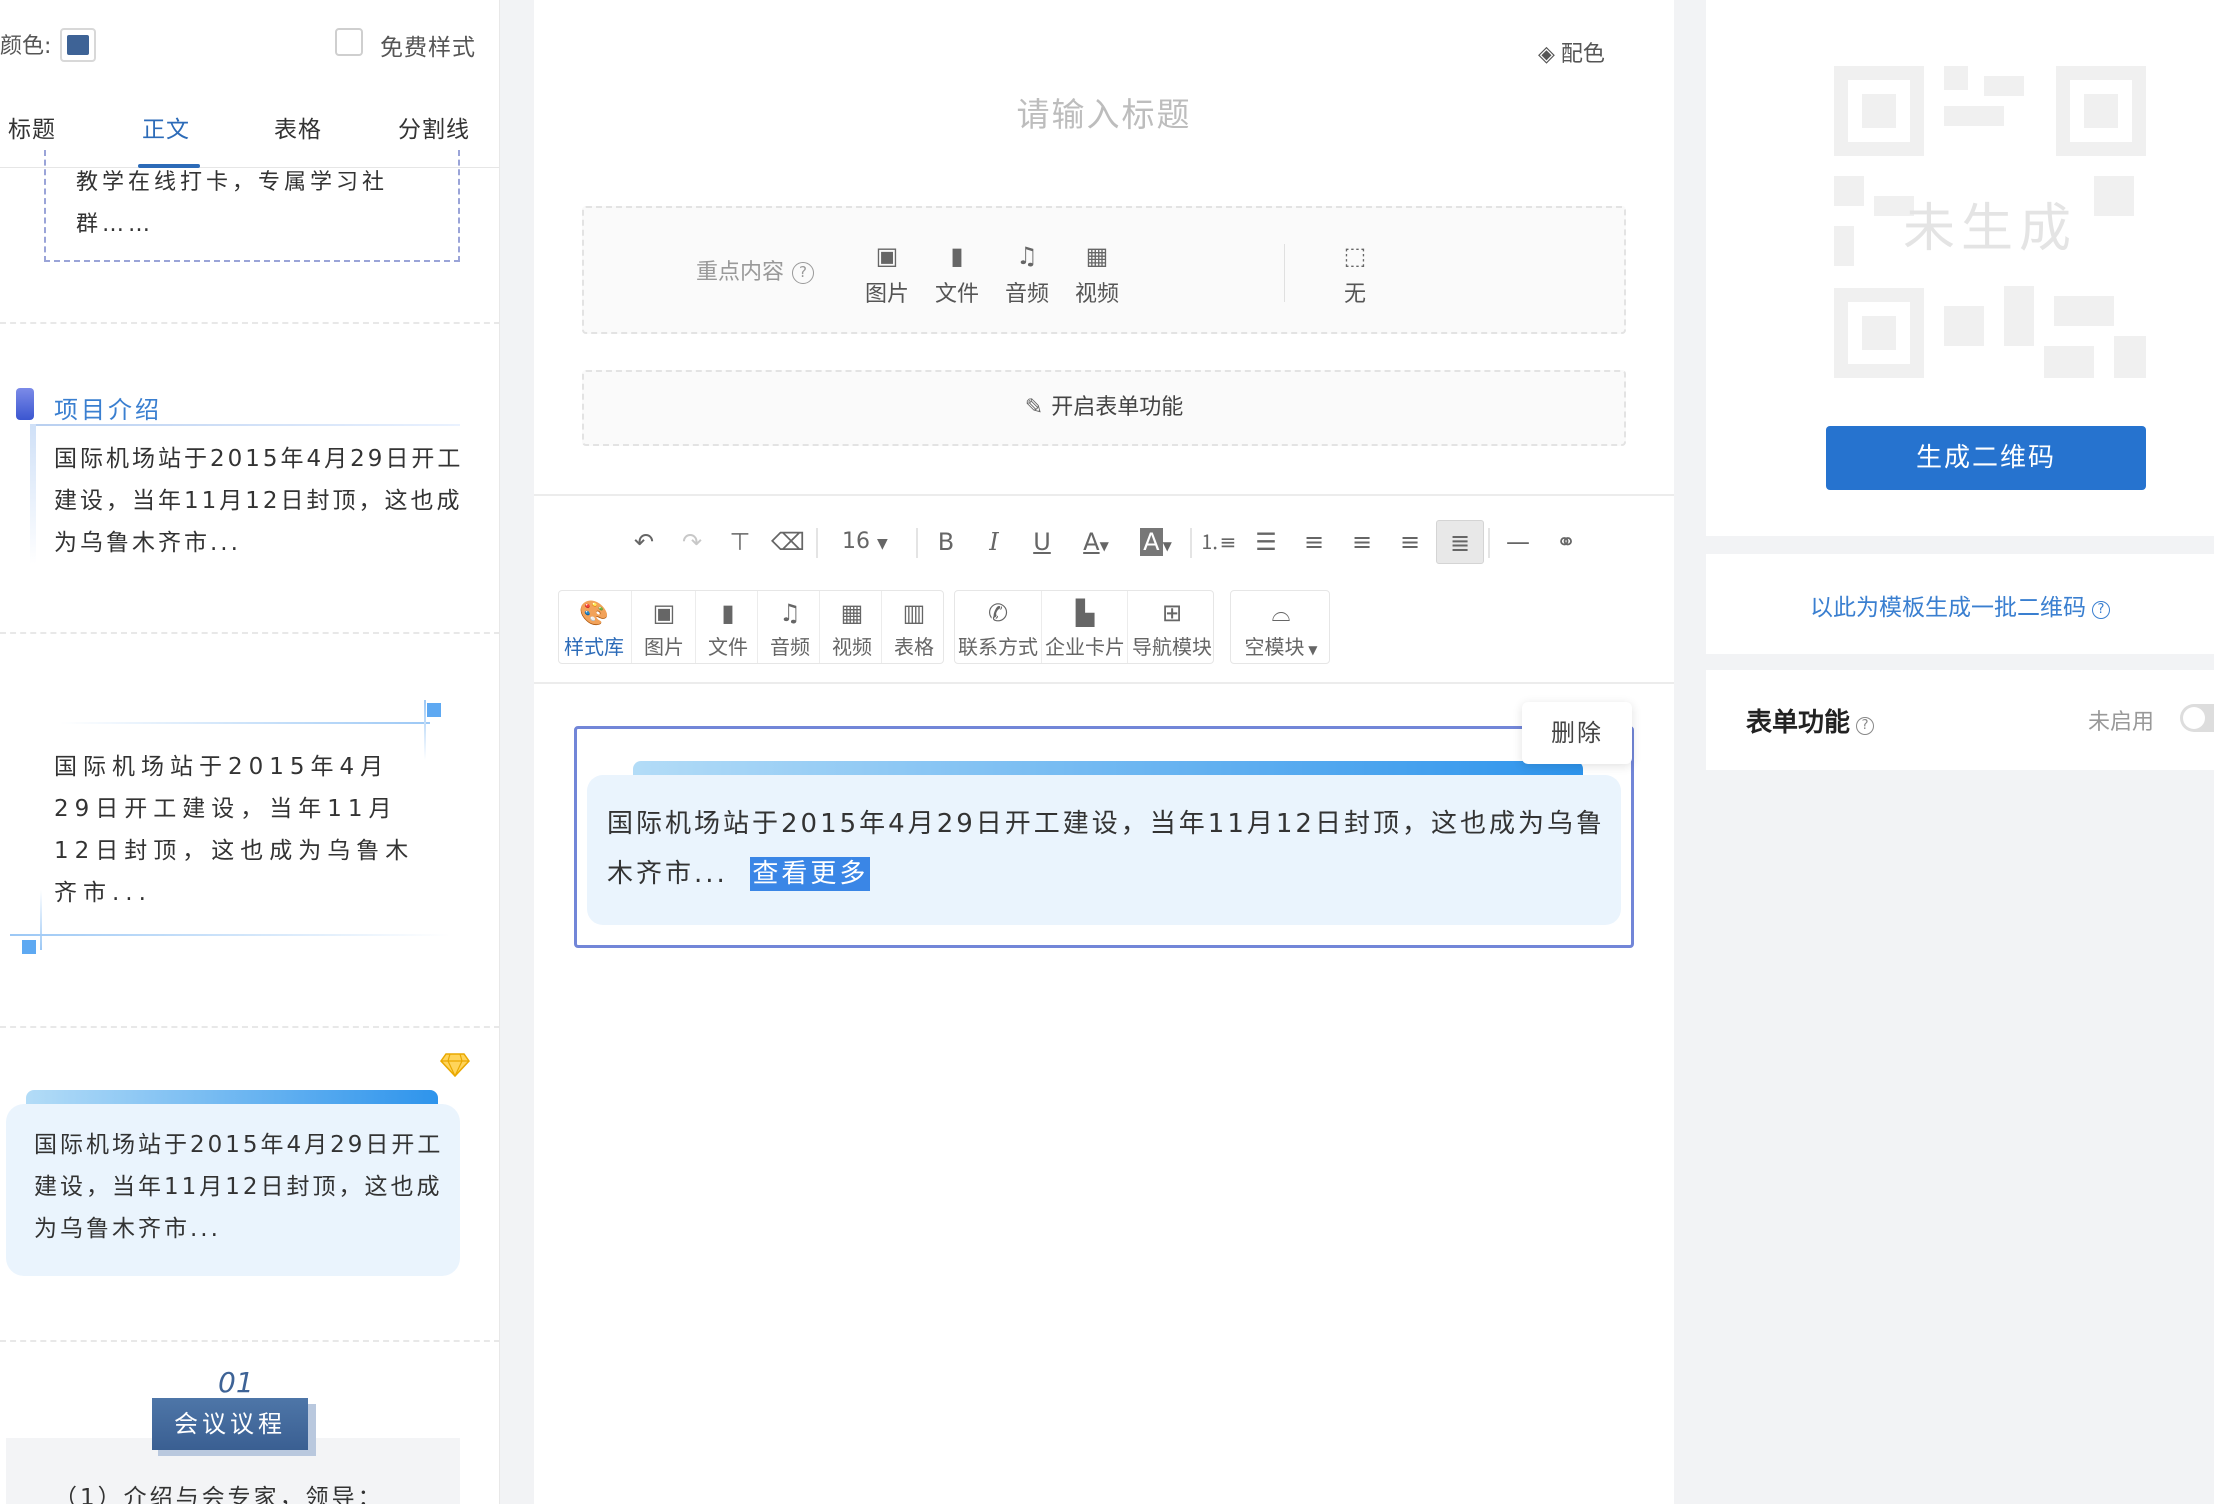  I want to click on ordered-list-icon: ⒈≡, so click(1218, 542).